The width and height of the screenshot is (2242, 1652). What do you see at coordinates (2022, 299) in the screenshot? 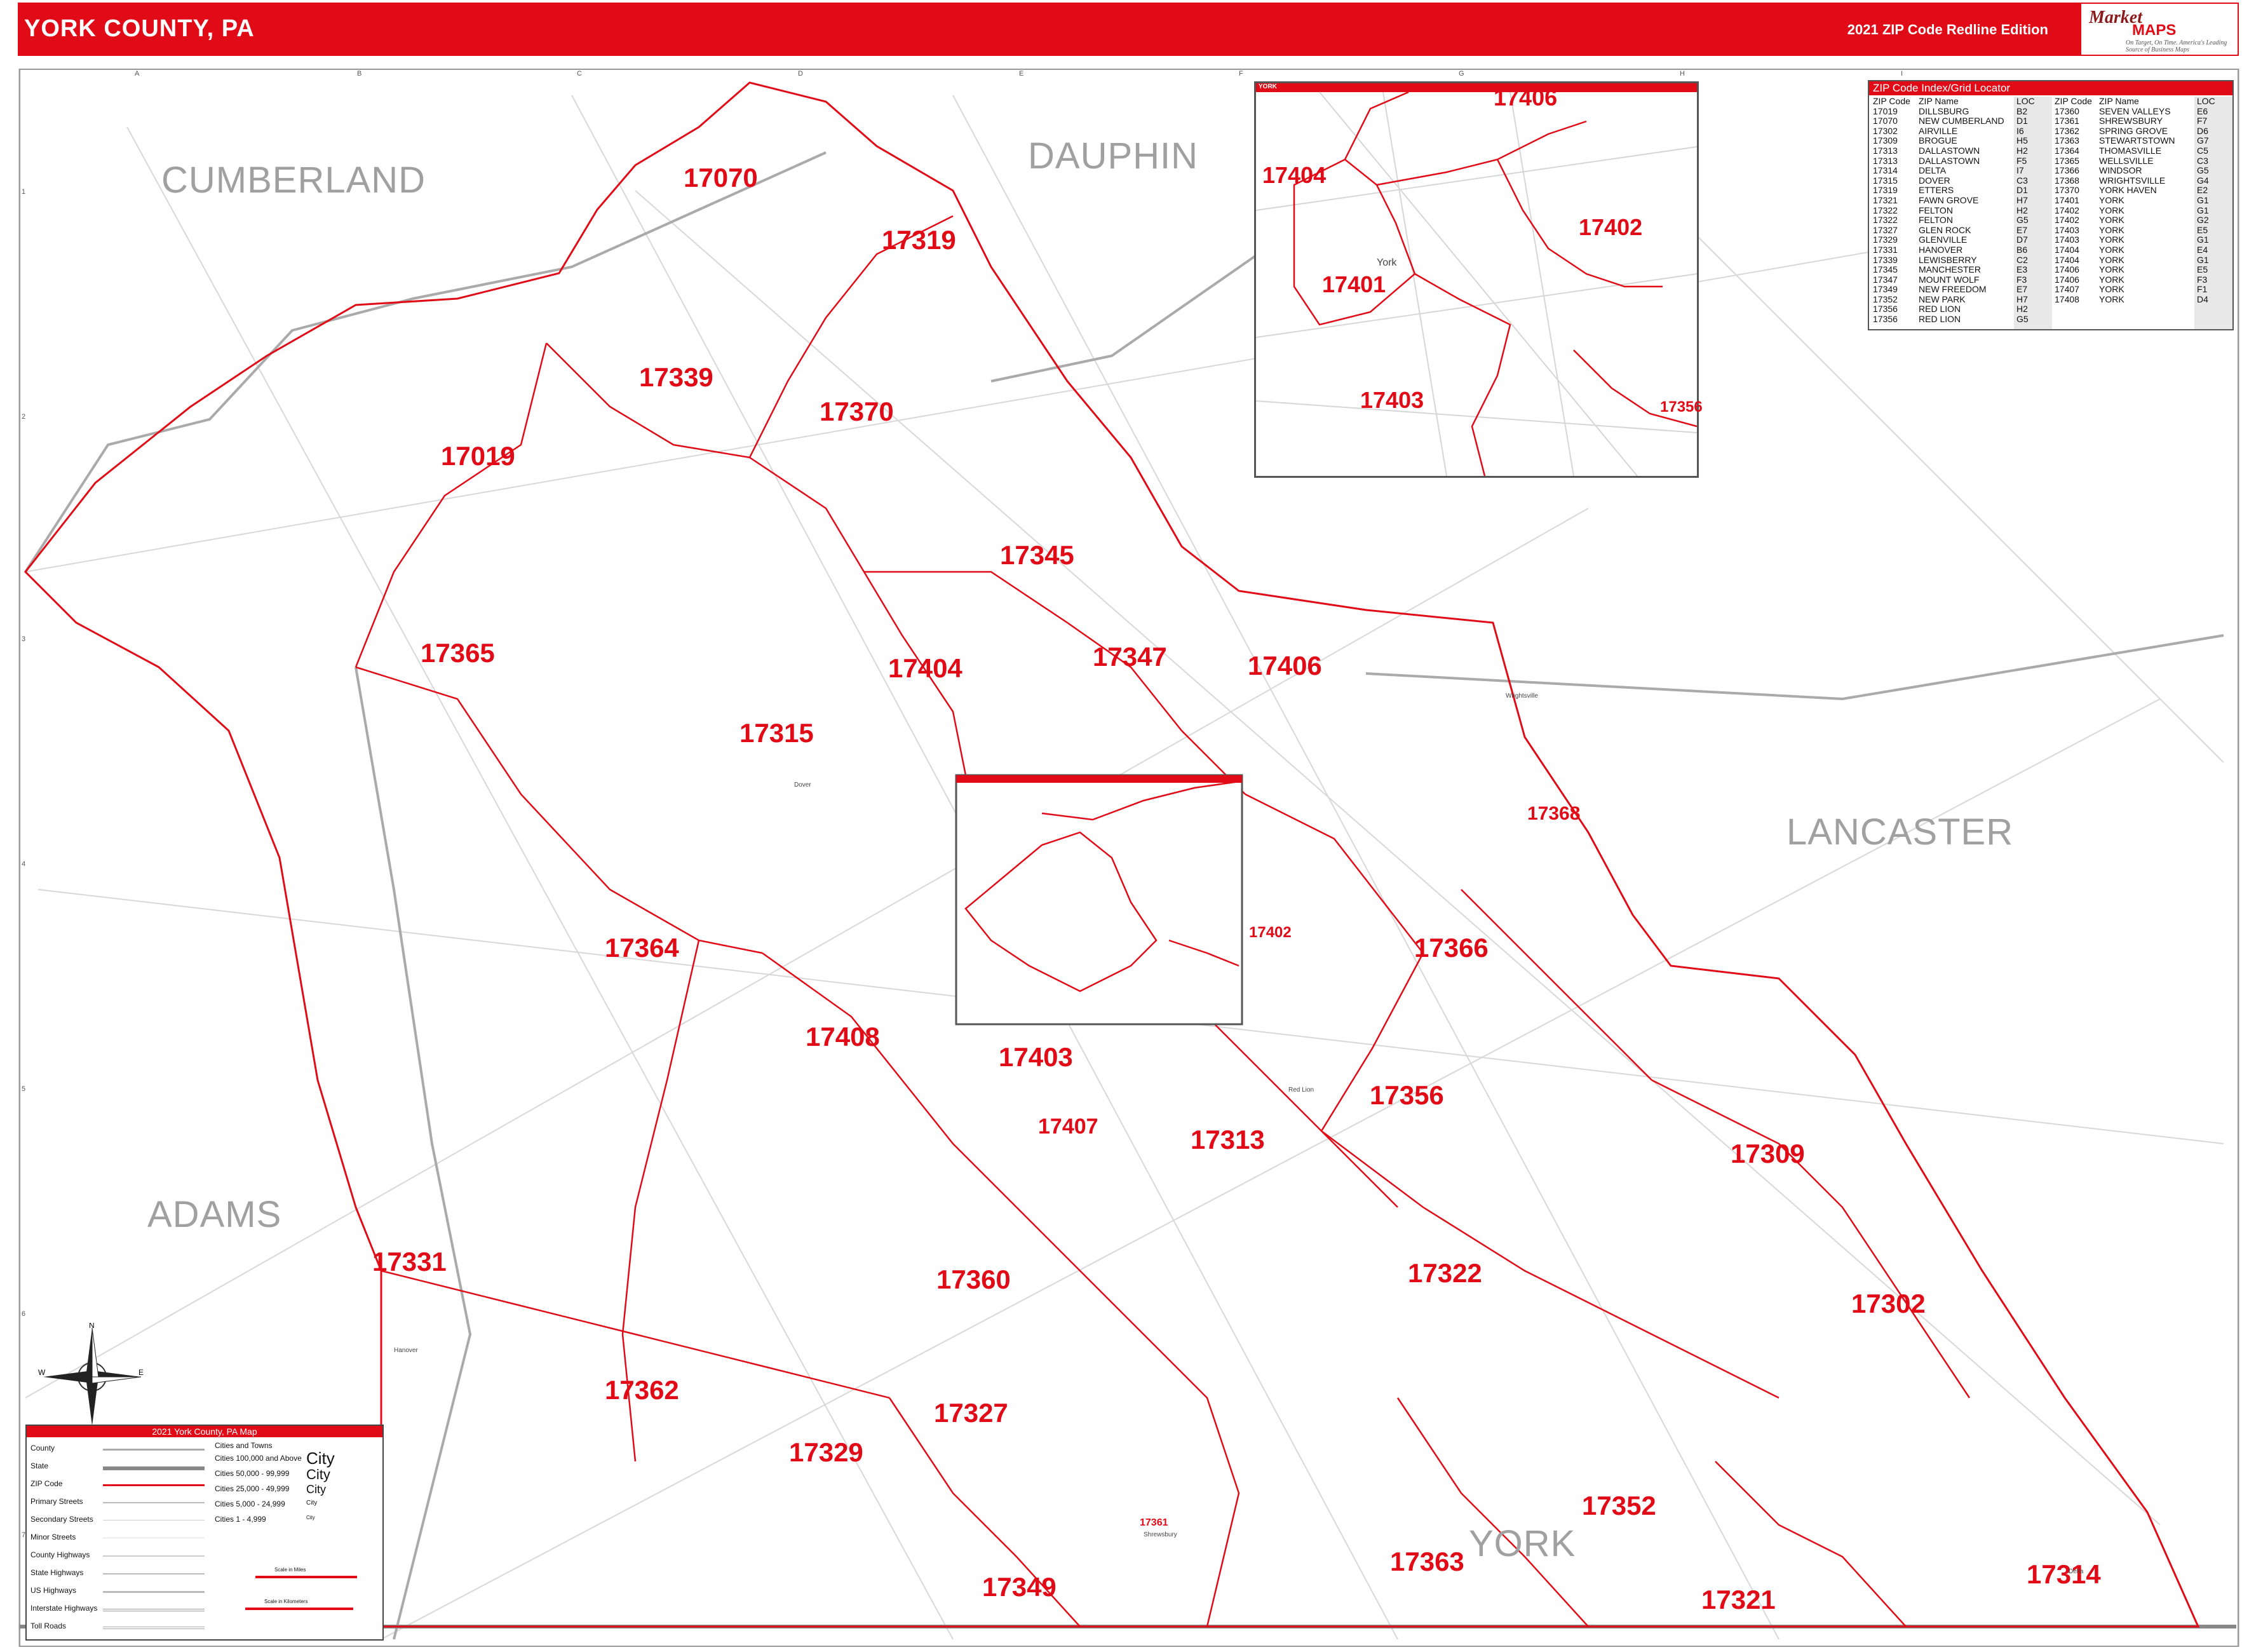
I see `index-loc-cell: H7` at bounding box center [2022, 299].